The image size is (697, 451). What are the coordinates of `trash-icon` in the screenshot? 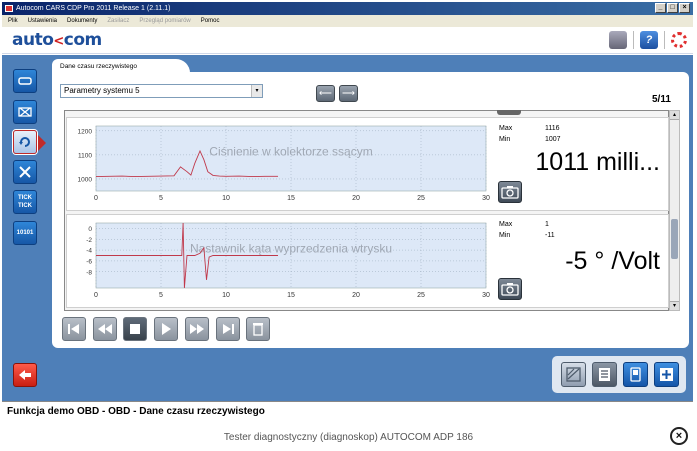 It's located at (258, 329).